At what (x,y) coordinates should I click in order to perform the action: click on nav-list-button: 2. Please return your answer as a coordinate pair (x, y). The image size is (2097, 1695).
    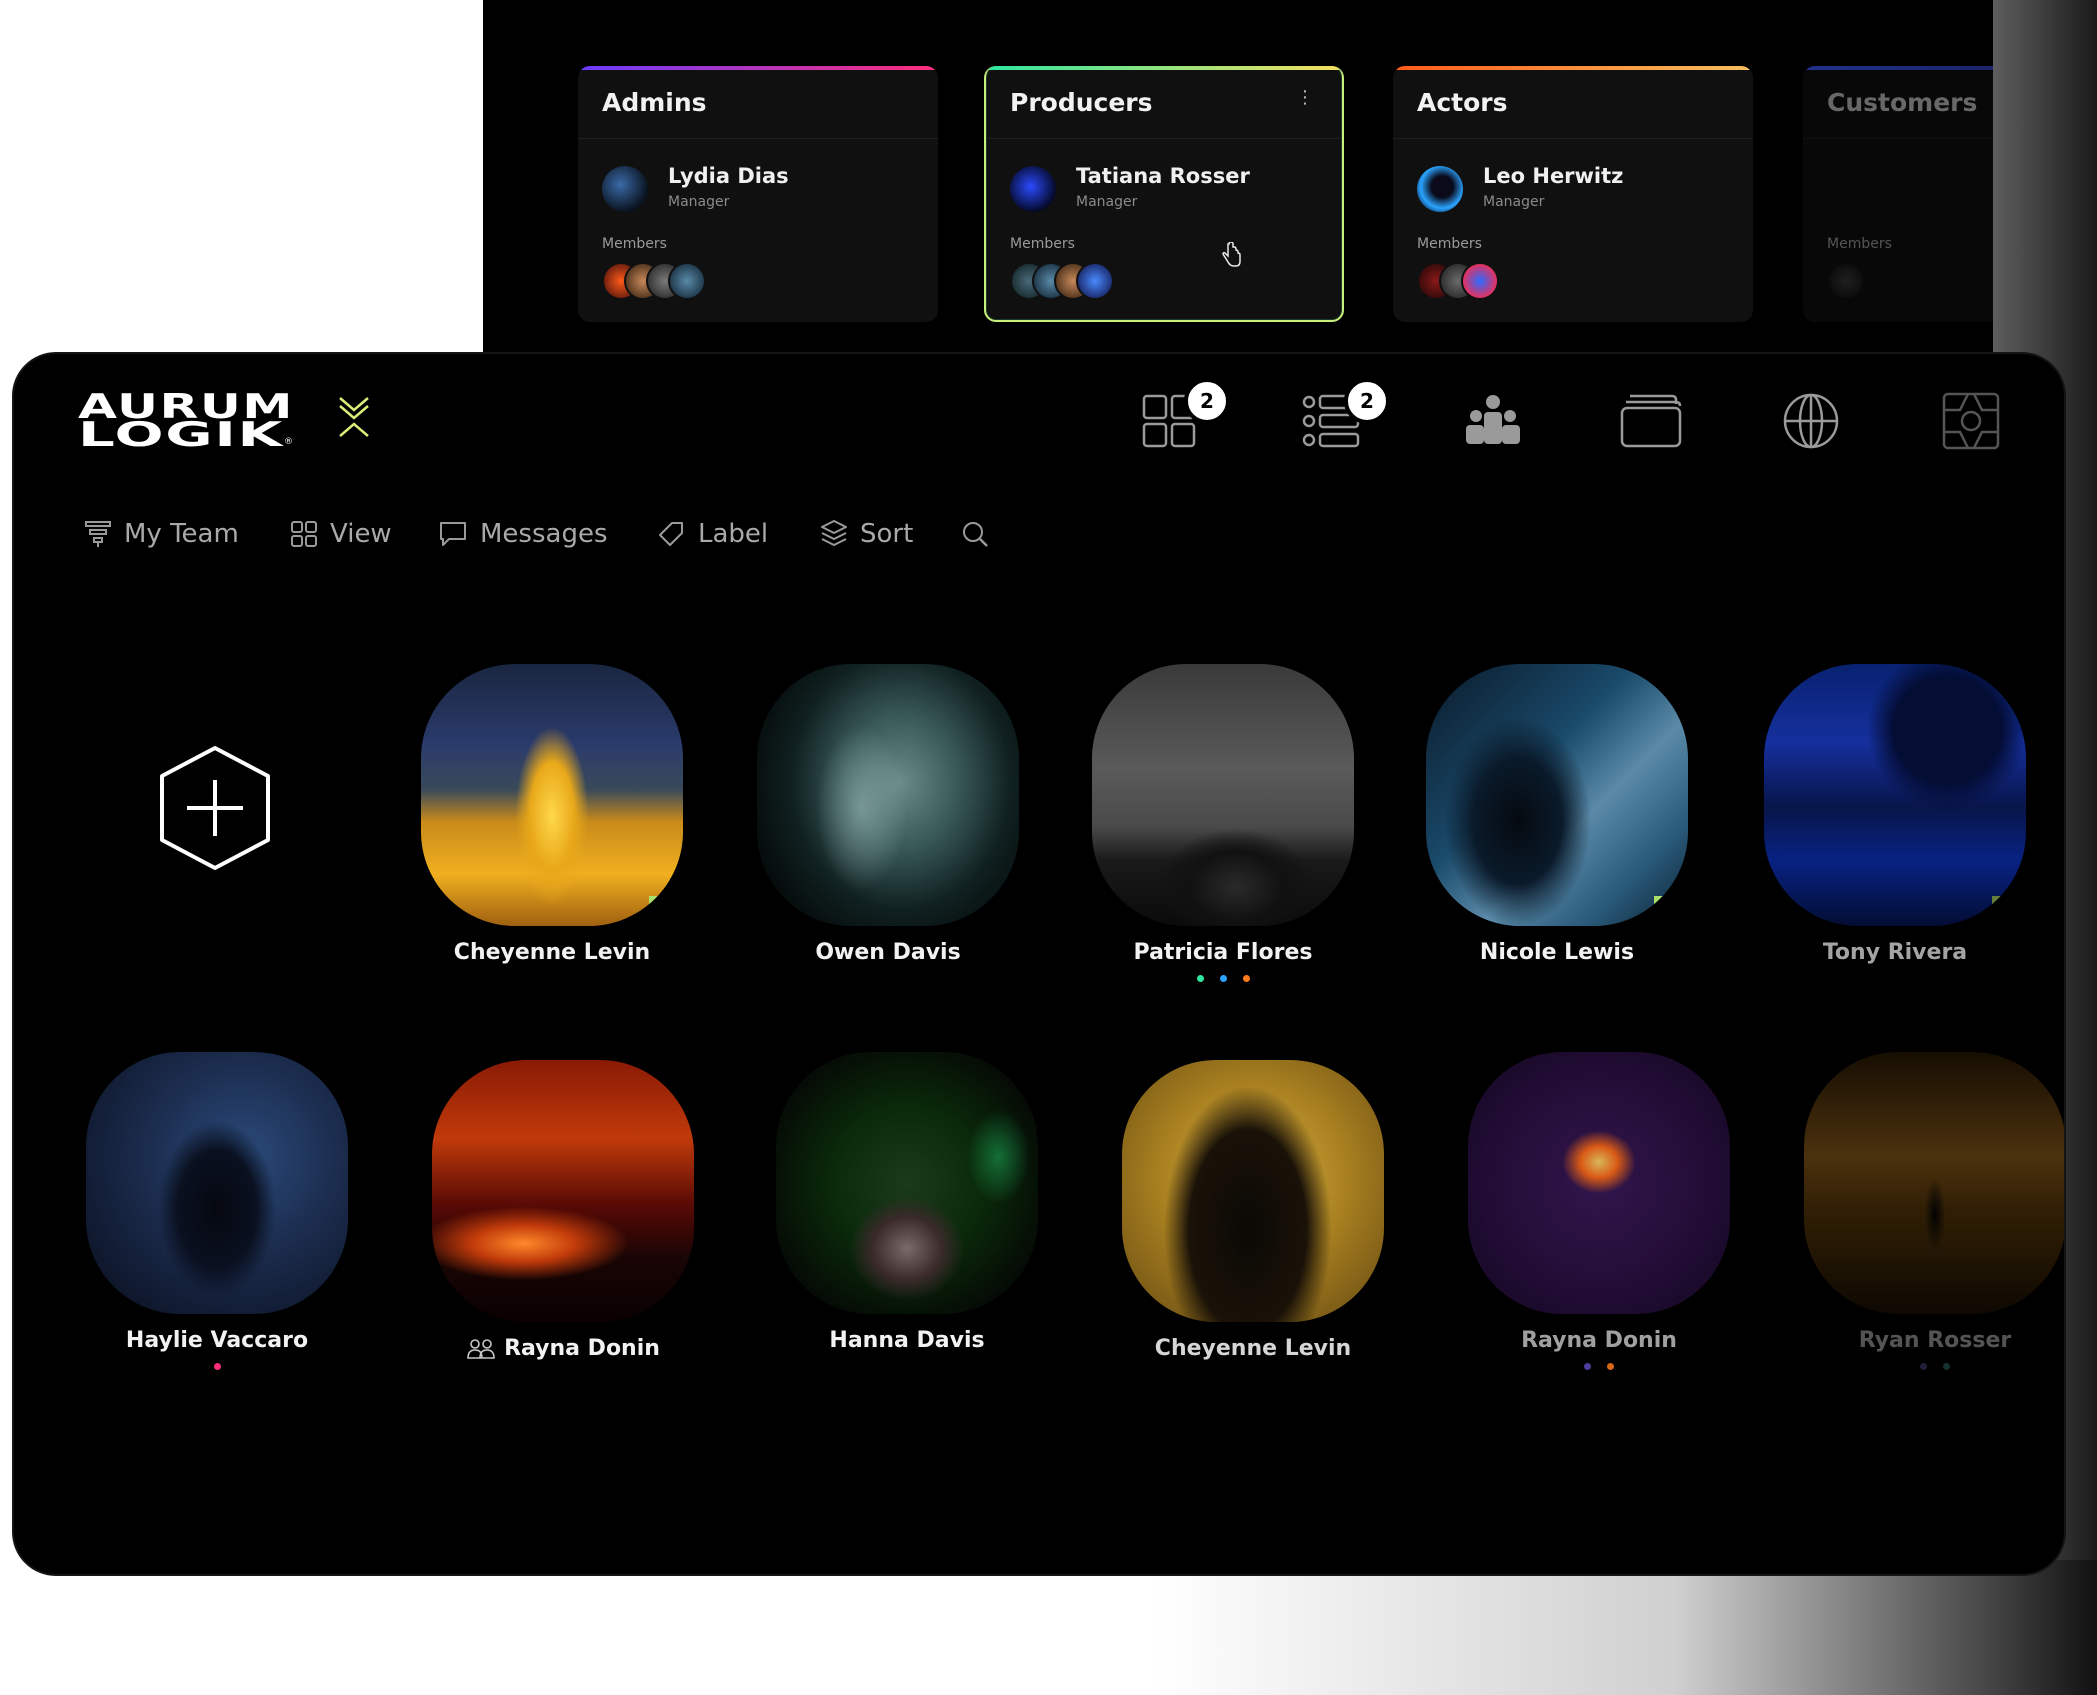
    Looking at the image, I should click on (1345, 416).